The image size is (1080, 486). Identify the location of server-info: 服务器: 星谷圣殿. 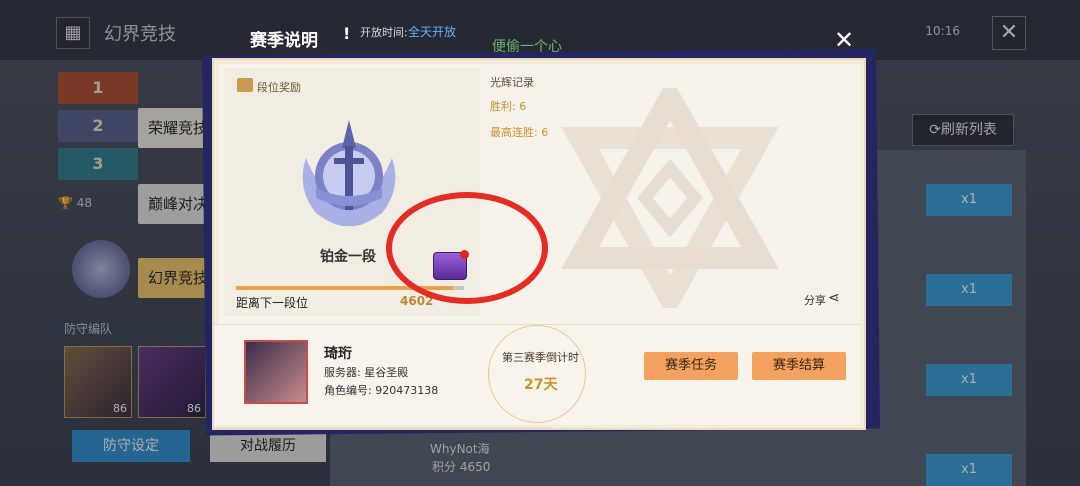
(366, 372).